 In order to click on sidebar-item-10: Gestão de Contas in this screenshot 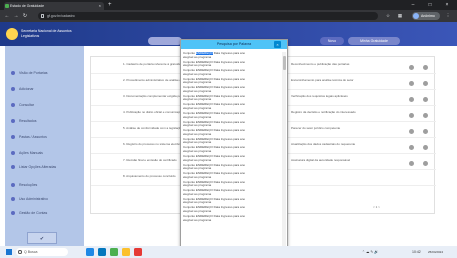, I will do `click(46, 213)`.